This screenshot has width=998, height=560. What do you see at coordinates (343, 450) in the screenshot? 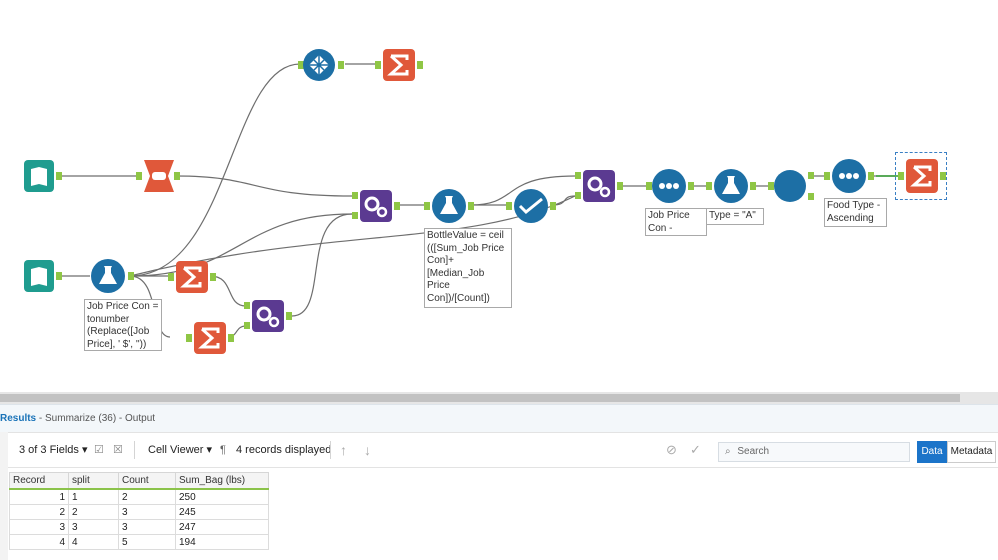
I see `arrow-up-icon: ↑` at bounding box center [343, 450].